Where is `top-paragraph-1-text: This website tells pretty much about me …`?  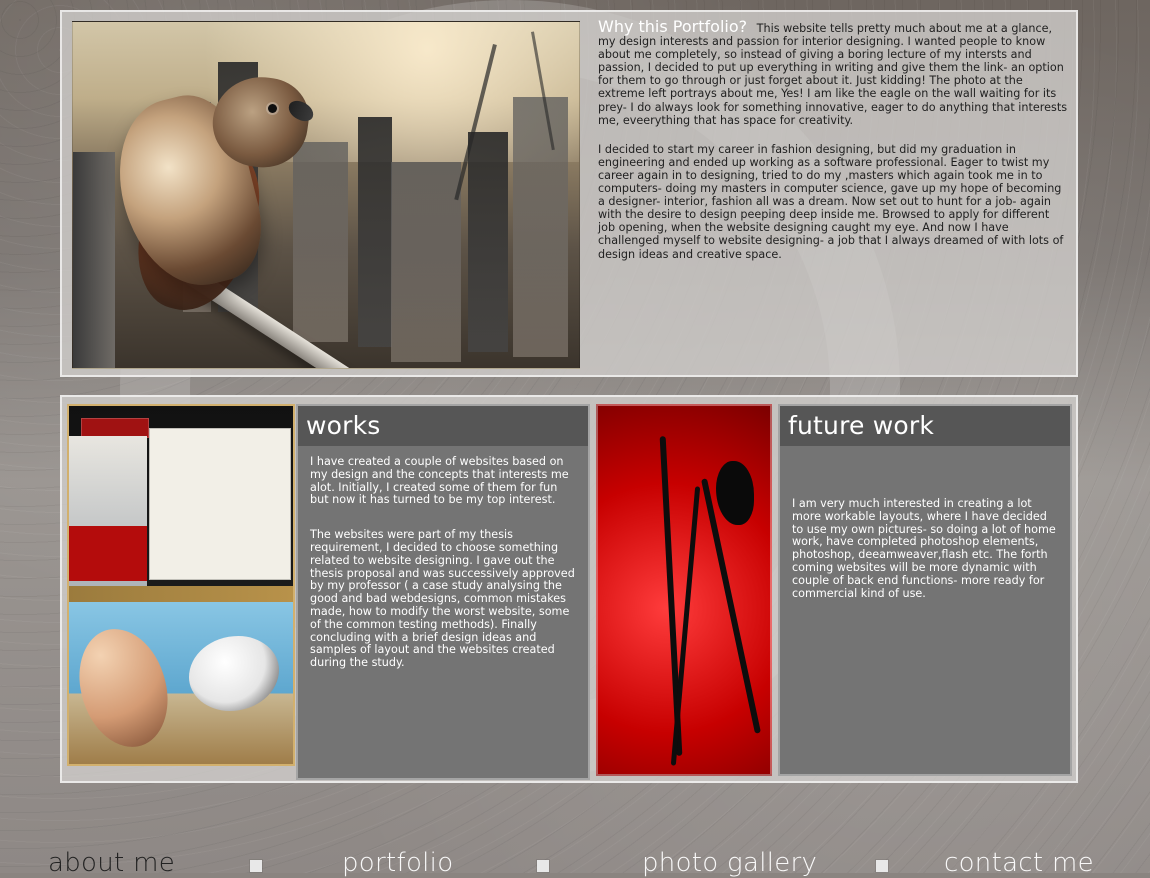 top-paragraph-1-text: This website tells pretty much about me … is located at coordinates (833, 74).